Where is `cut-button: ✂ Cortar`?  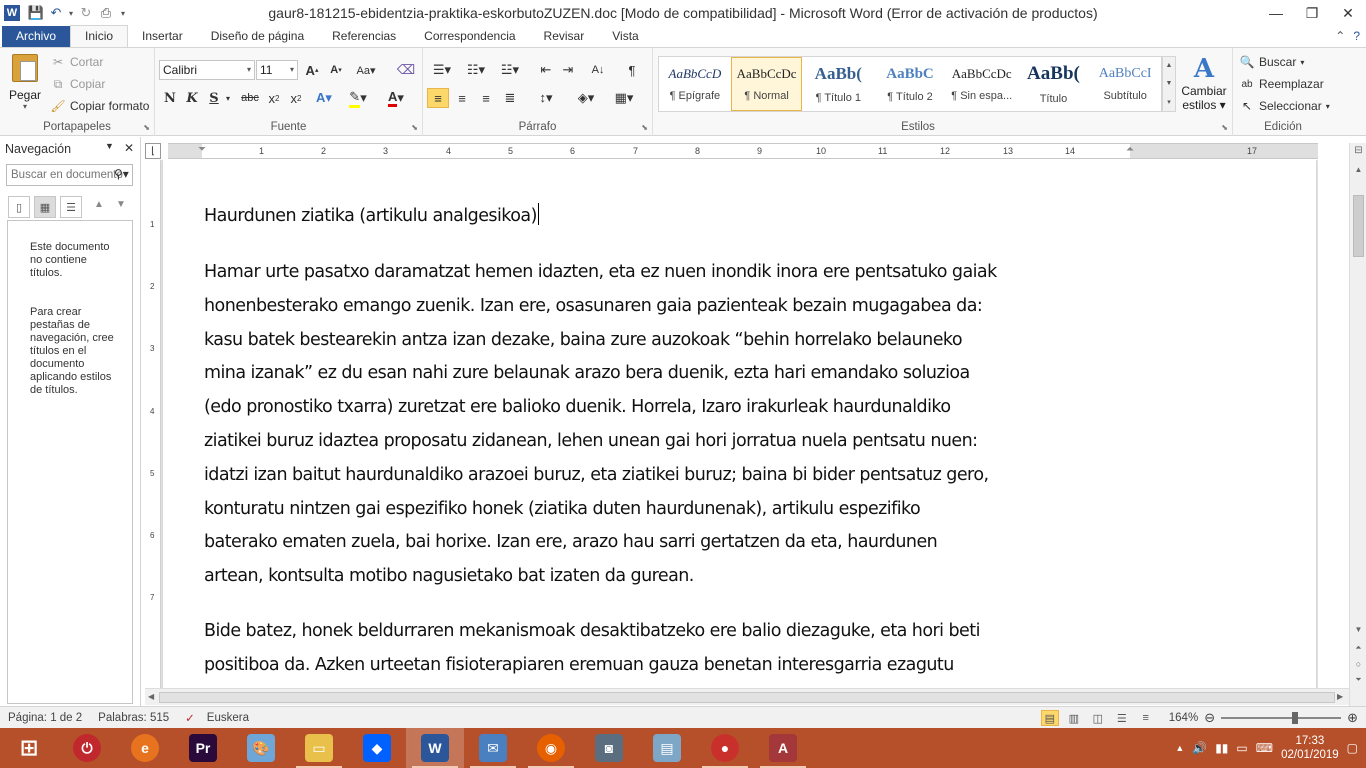 cut-button: ✂ Cortar is located at coordinates (76, 62).